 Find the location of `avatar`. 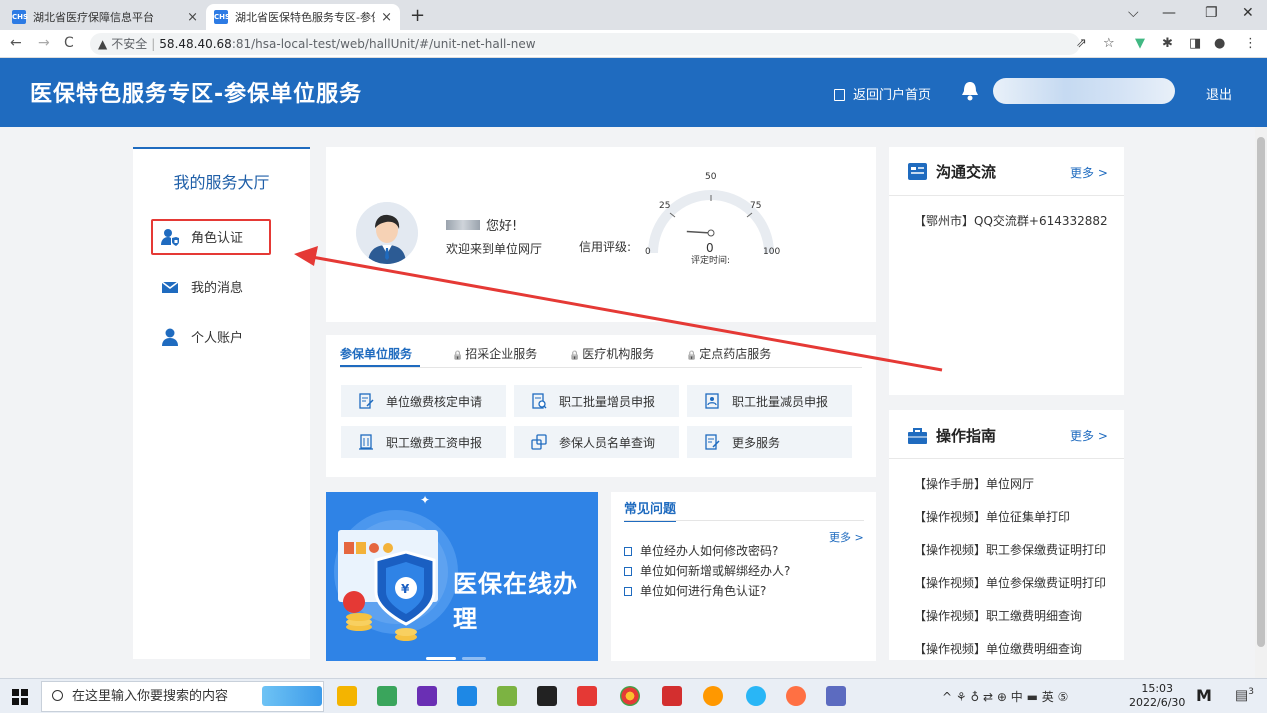

avatar is located at coordinates (387, 233).